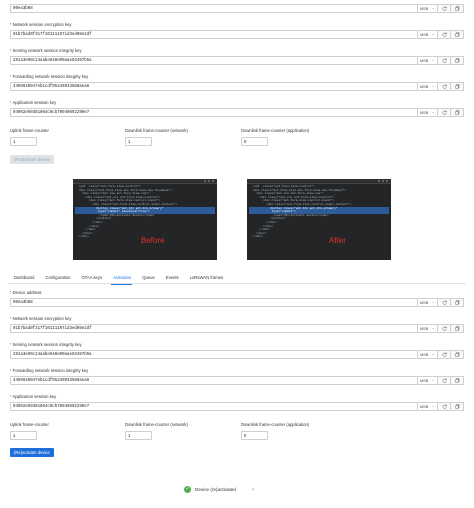 Image resolution: width=474 pixels, height=508 pixels. I want to click on tab-activation: Activation, so click(121, 278).